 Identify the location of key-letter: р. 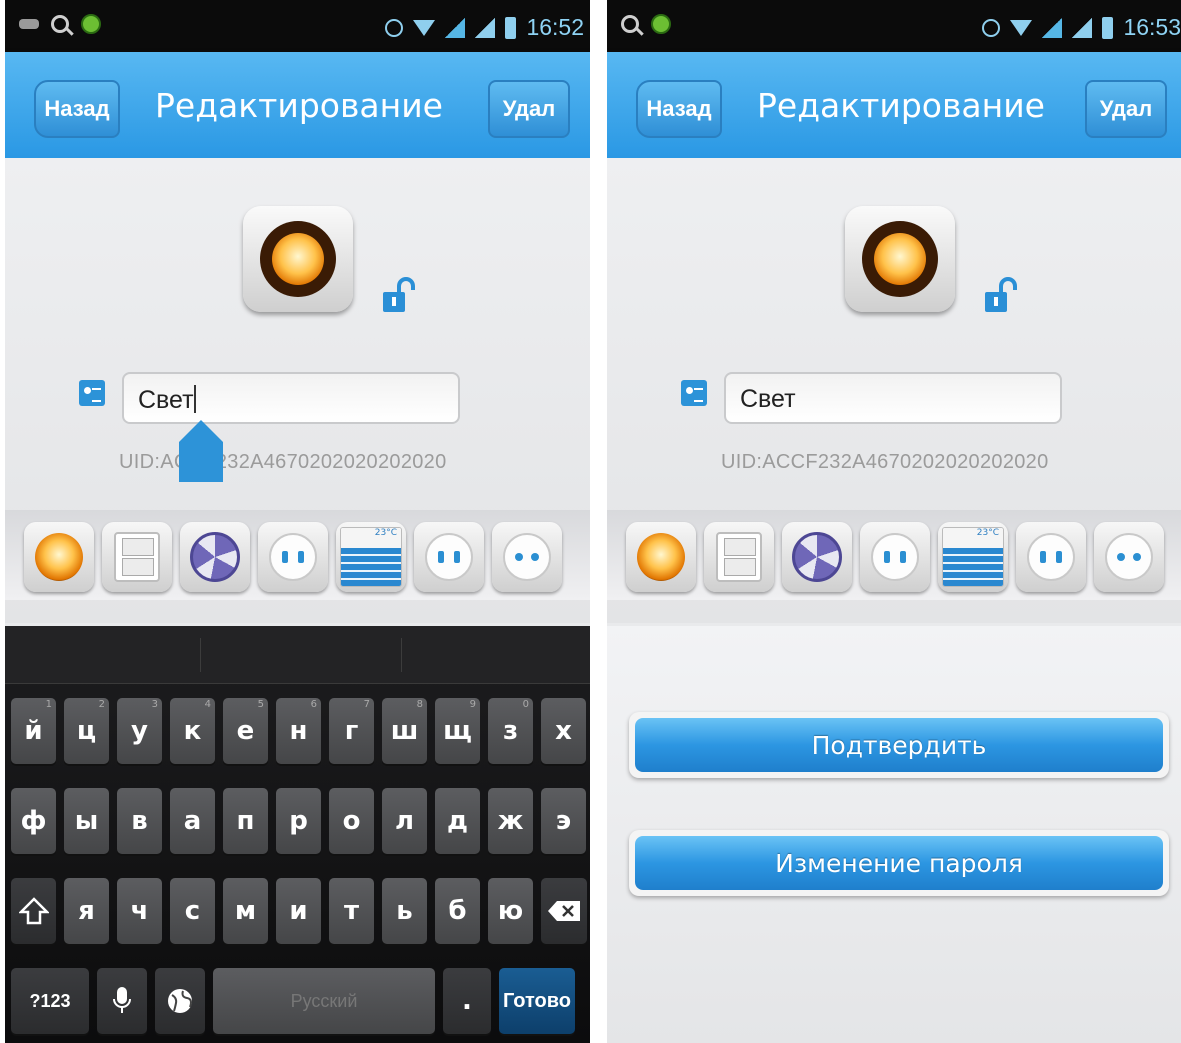
(298, 821).